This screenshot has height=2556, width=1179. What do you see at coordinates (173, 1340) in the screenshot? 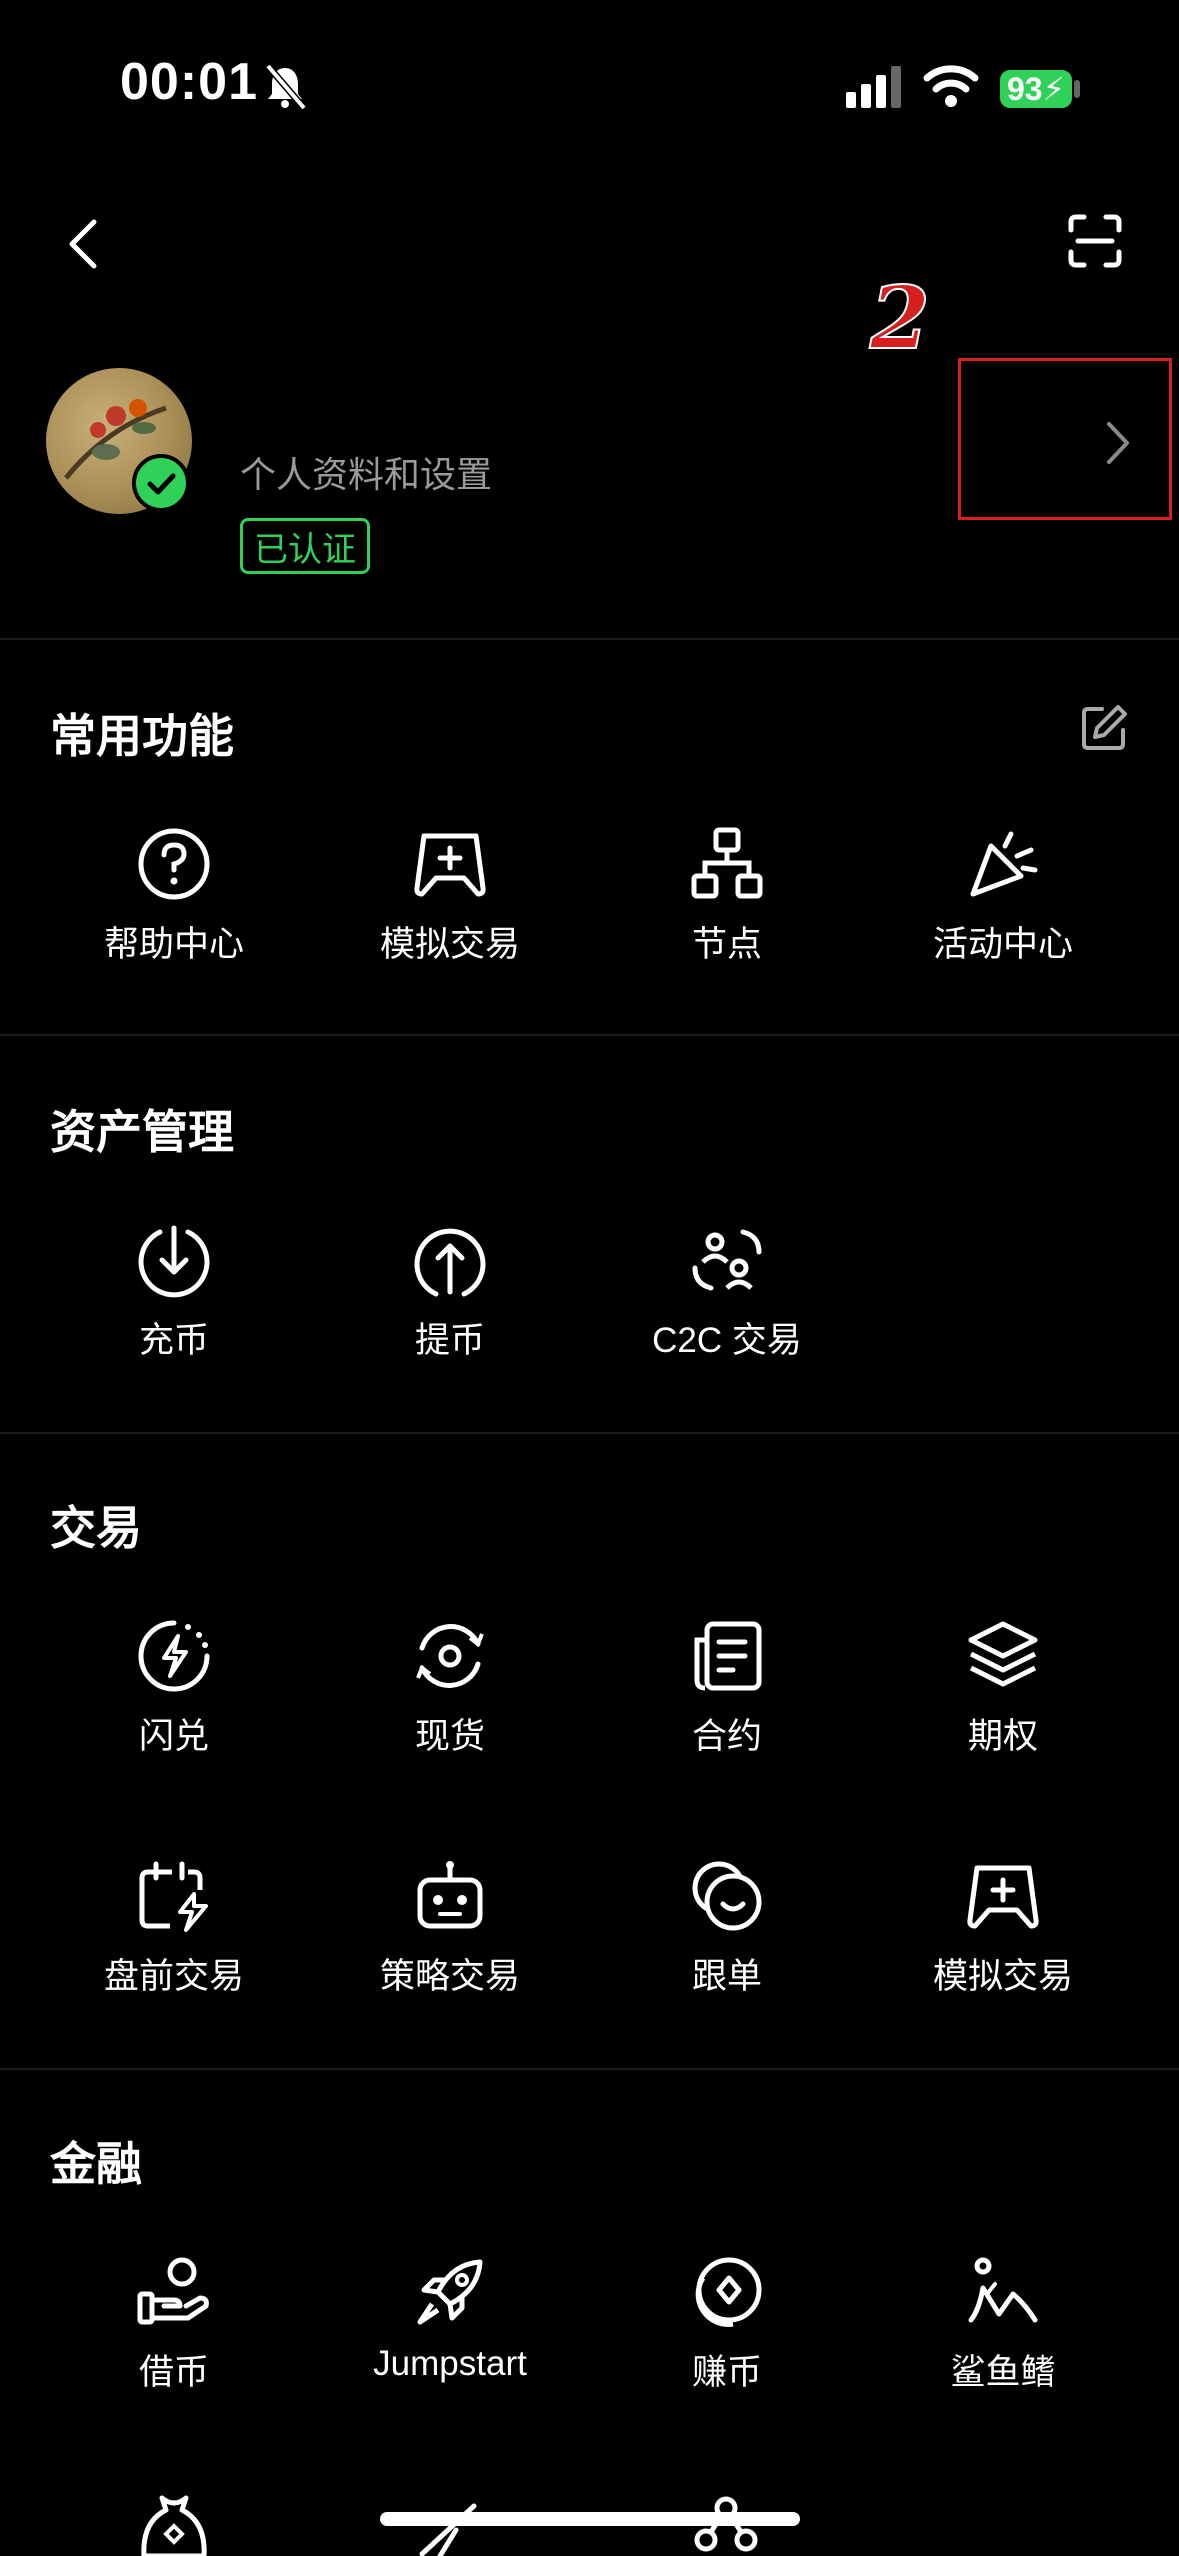
I see `grid-label: 充币` at bounding box center [173, 1340].